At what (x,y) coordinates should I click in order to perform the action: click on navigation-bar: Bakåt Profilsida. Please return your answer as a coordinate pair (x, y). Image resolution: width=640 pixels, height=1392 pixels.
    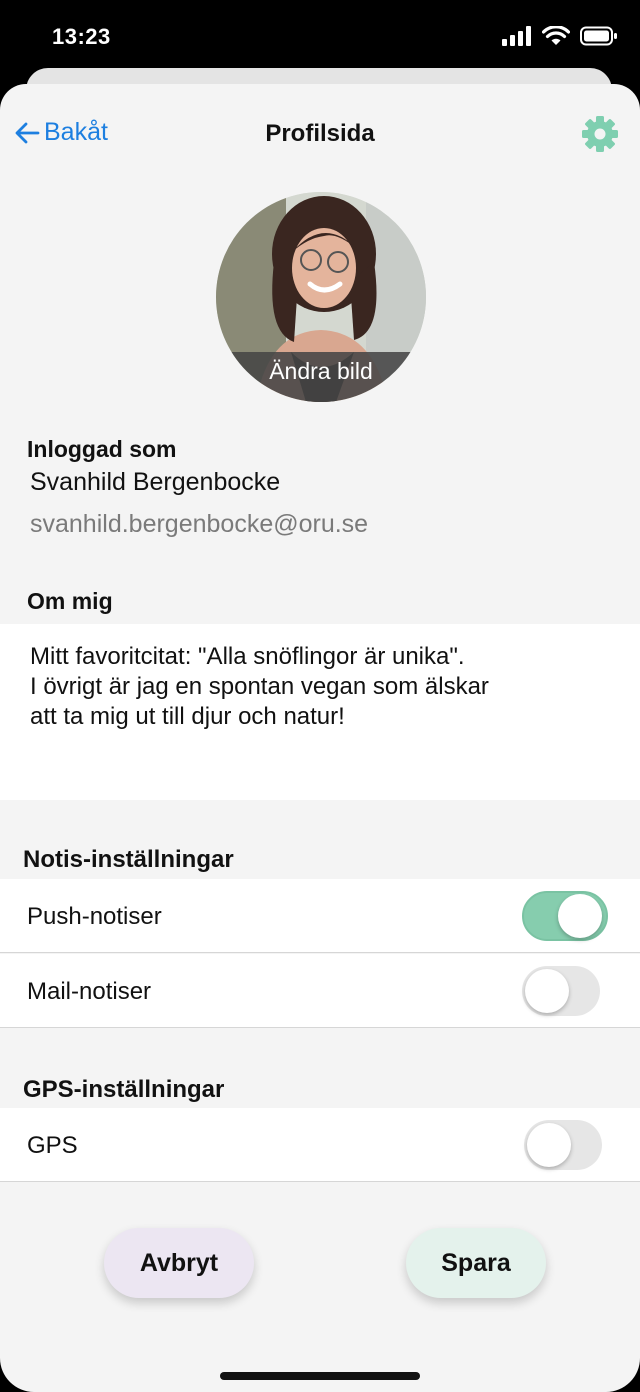
    Looking at the image, I should click on (320, 134).